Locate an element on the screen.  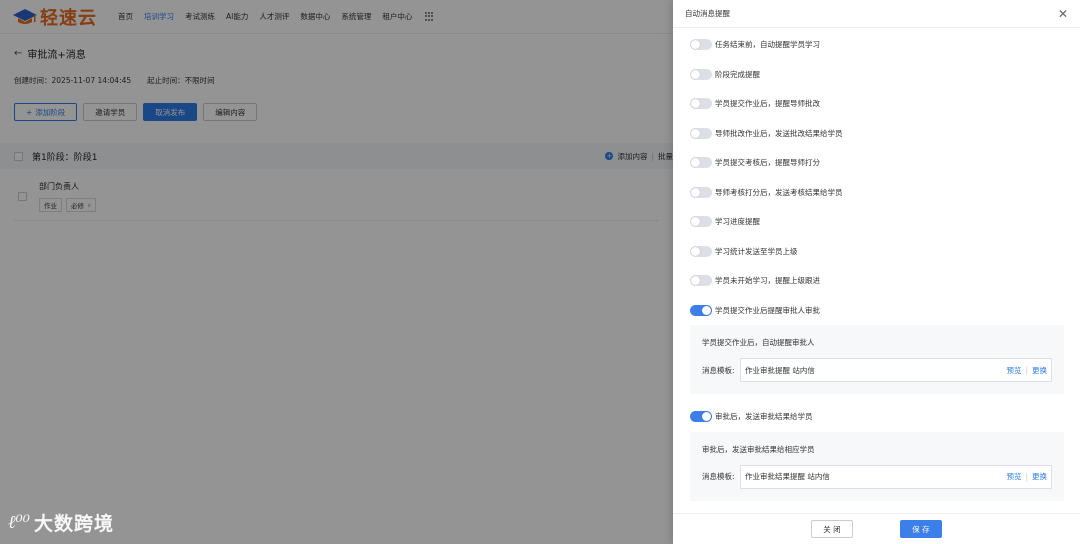
panel-description: 学员提交作业后，自动提醒审批人 is located at coordinates (758, 342).